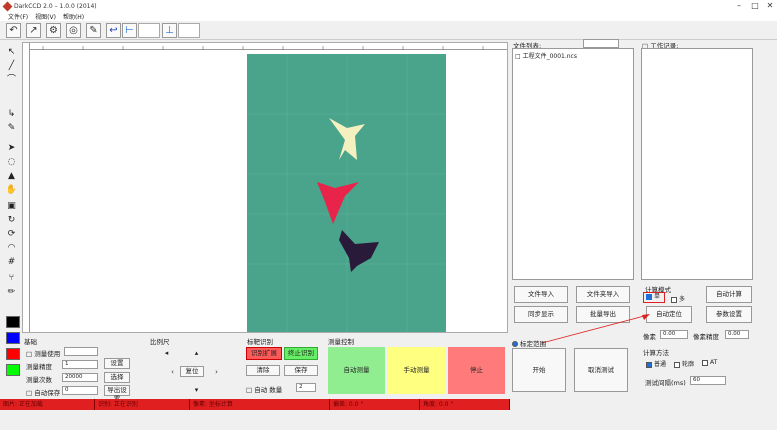  Describe the element at coordinates (169, 30) in the screenshot. I see `v-measure-icon: ⊥` at that location.